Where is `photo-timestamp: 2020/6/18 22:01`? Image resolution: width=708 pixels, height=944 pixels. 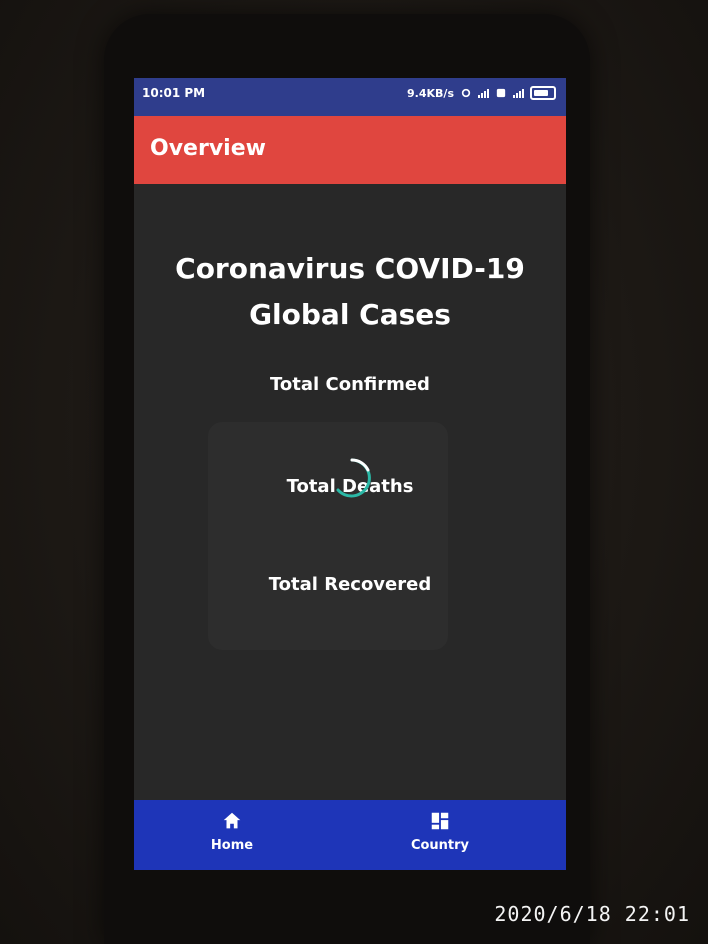
photo-timestamp: 2020/6/18 22:01 is located at coordinates (592, 914).